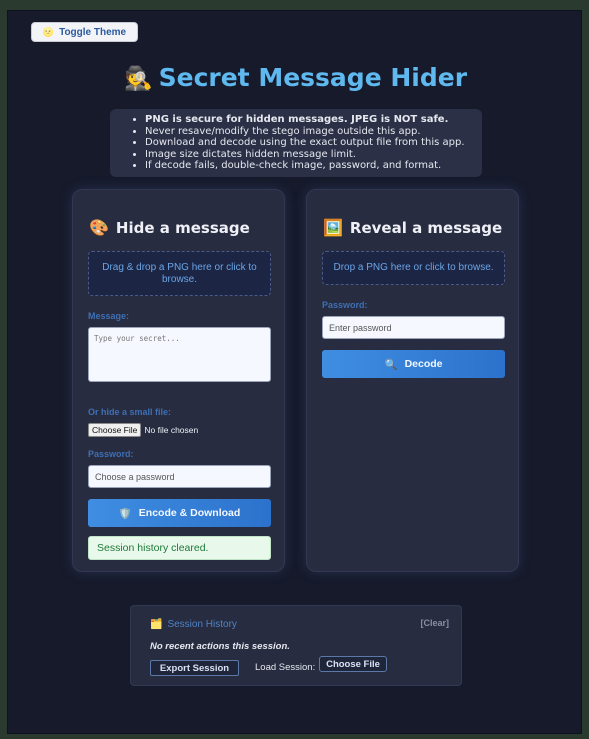 Image resolution: width=589 pixels, height=739 pixels. I want to click on session-history-title: 🗂️ Session History, so click(193, 624).